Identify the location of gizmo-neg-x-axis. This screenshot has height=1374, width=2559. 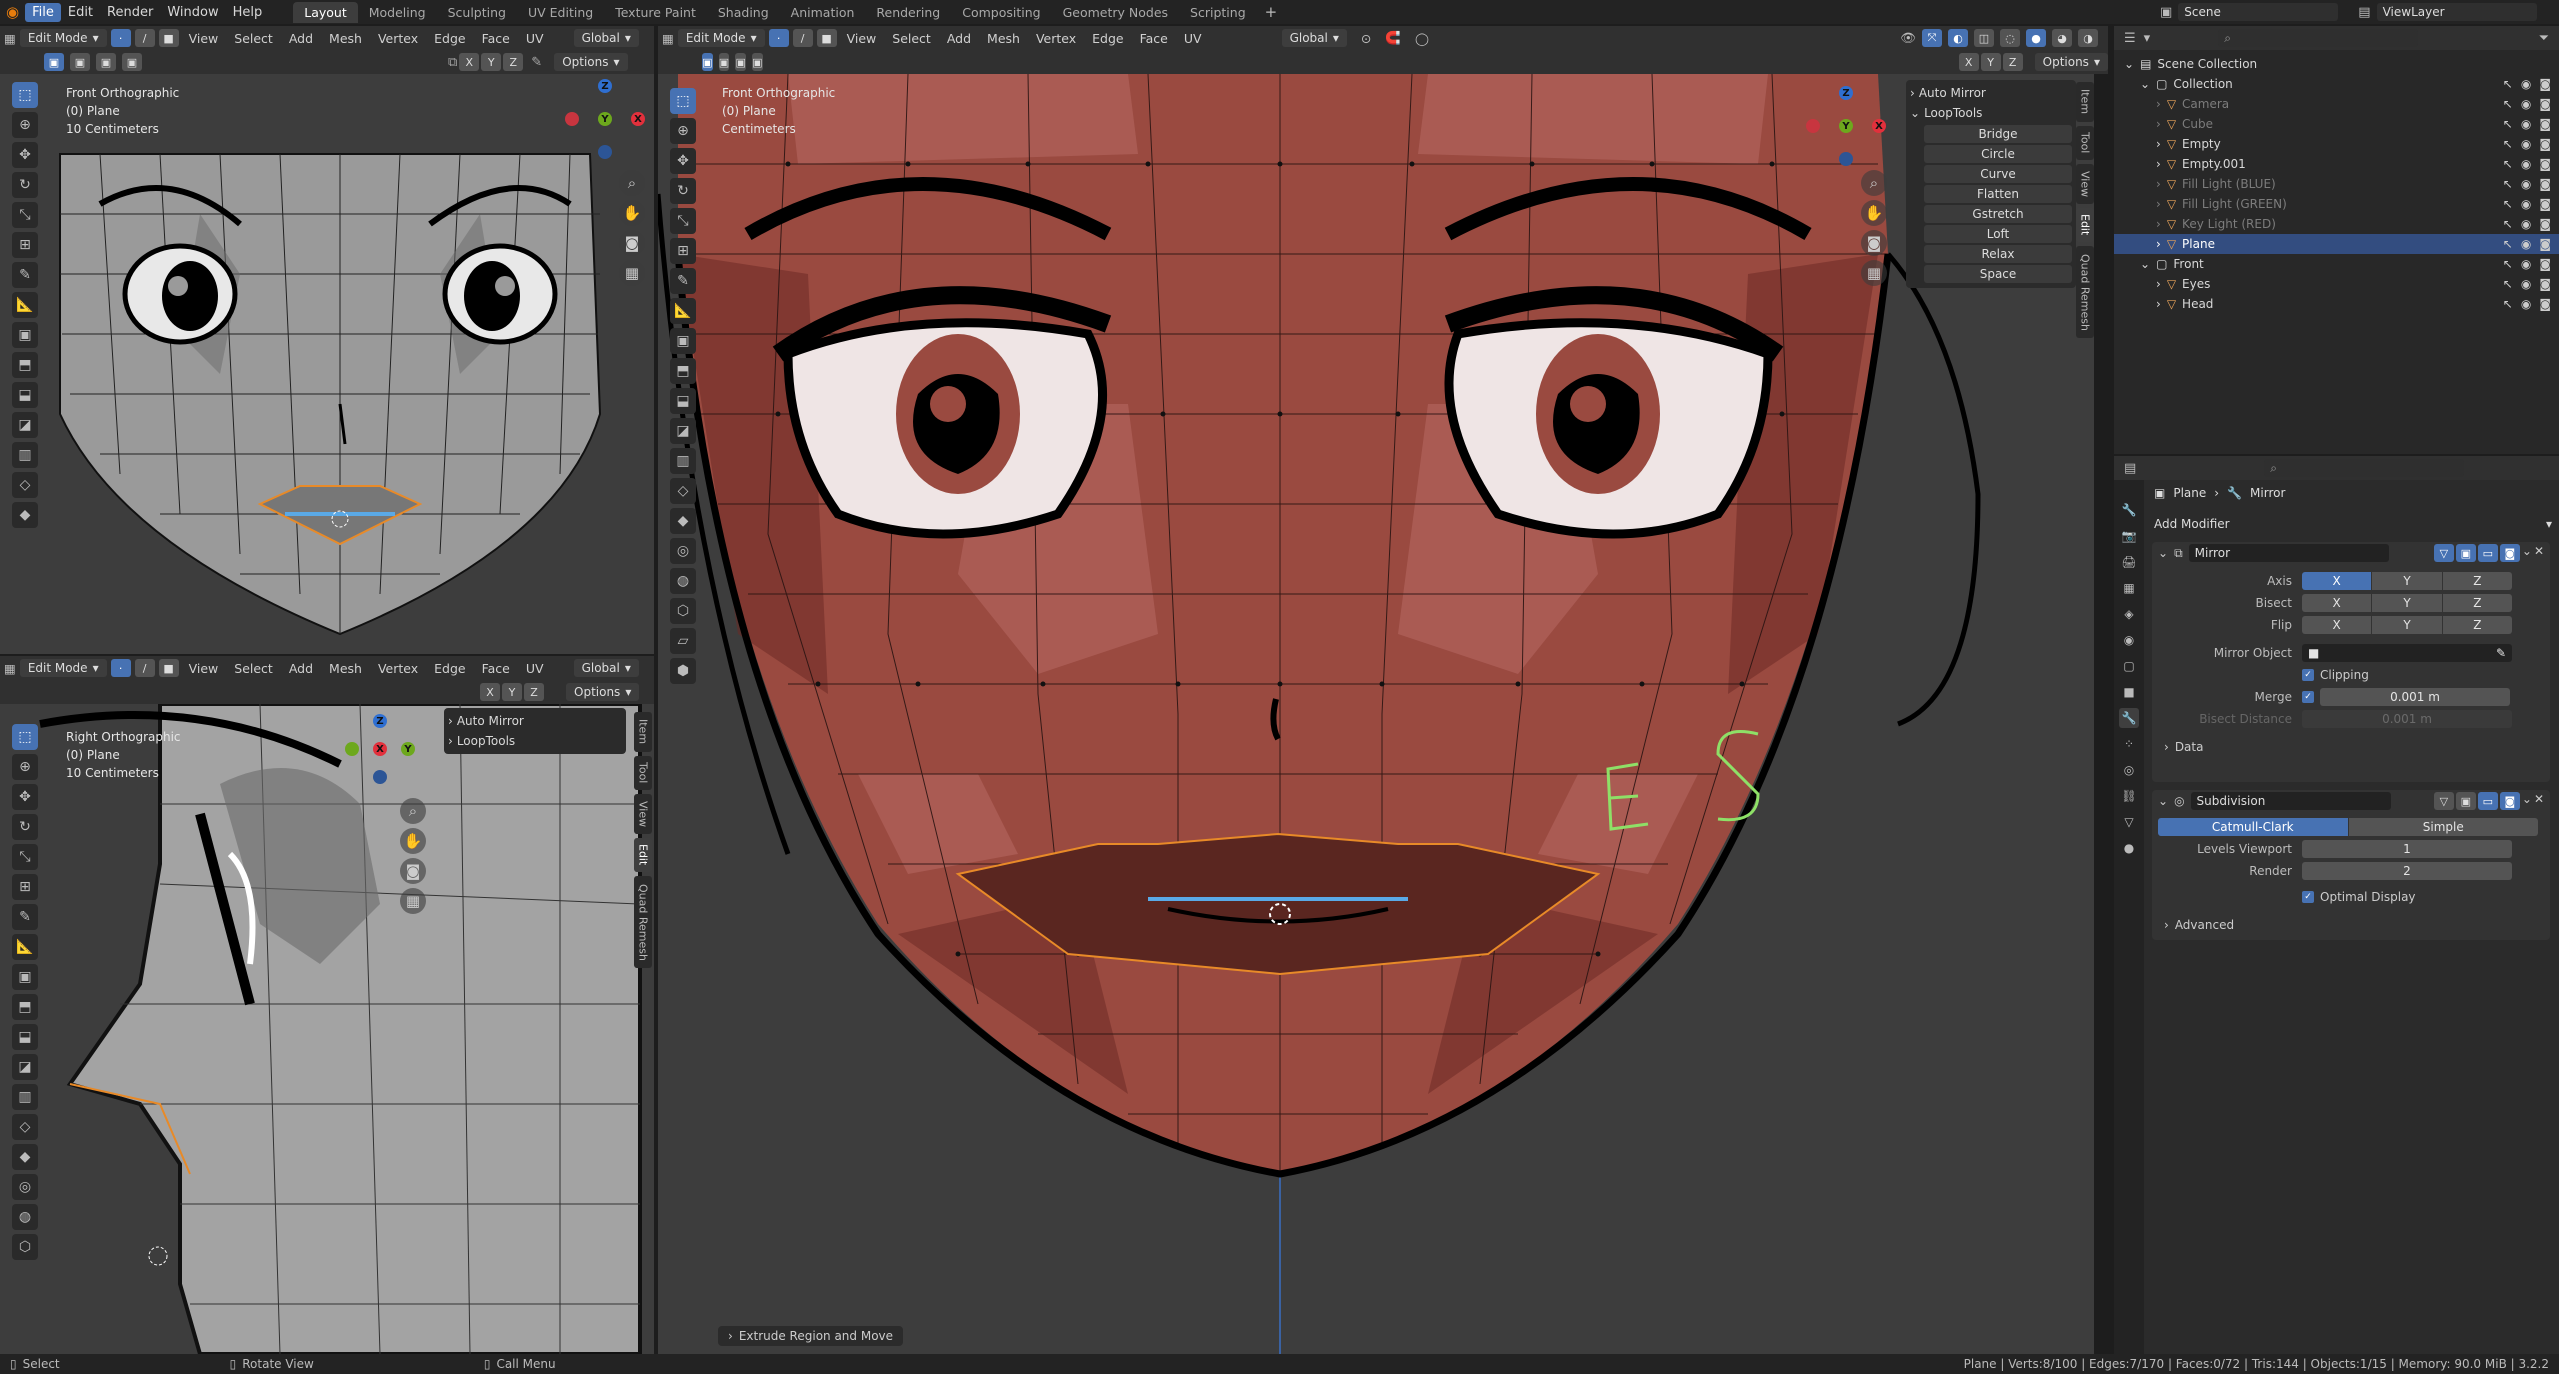
(572, 119).